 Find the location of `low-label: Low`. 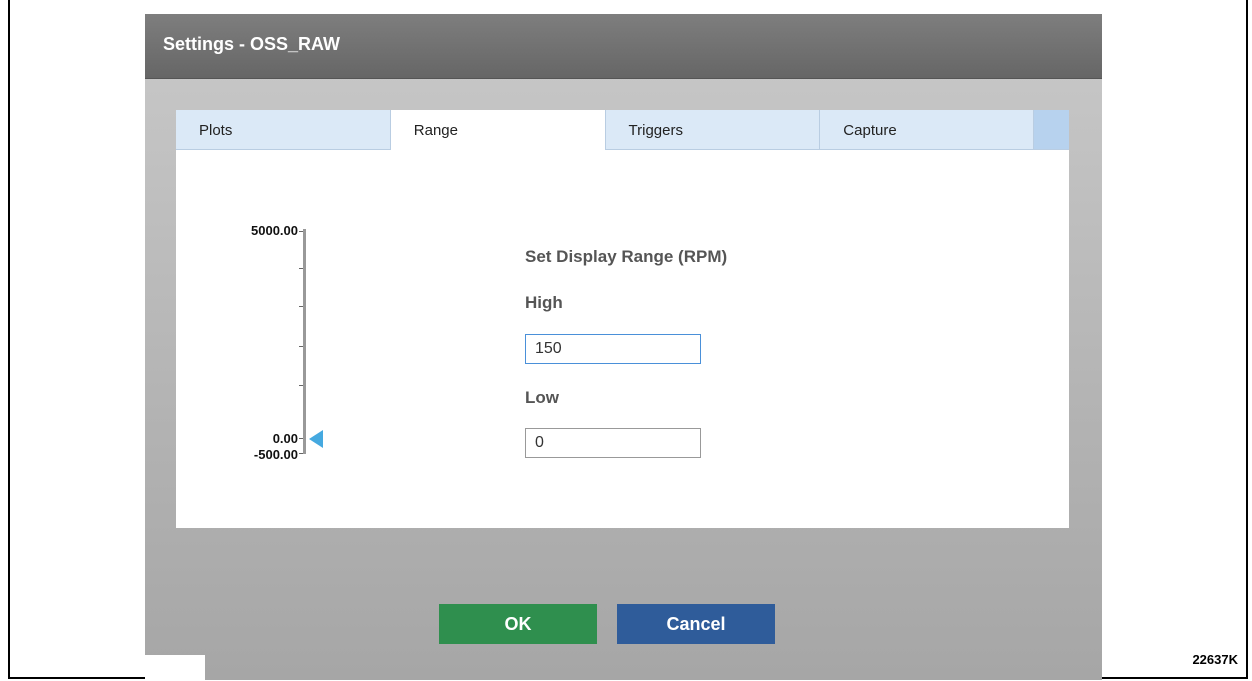

low-label: Low is located at coordinates (542, 397).